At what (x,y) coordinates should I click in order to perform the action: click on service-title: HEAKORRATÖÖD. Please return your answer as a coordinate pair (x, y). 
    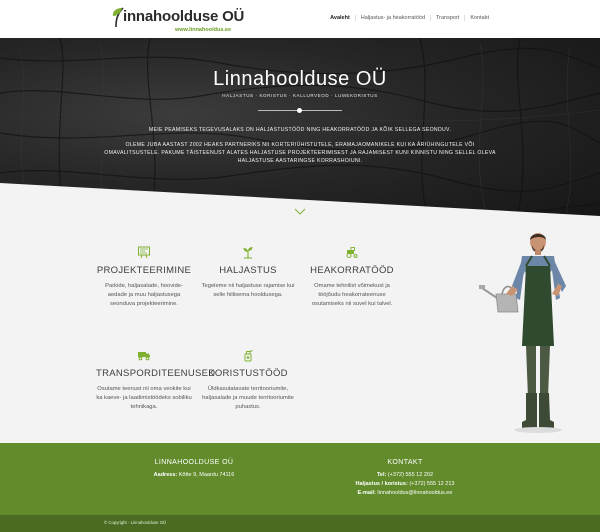
    Looking at the image, I should click on (352, 270).